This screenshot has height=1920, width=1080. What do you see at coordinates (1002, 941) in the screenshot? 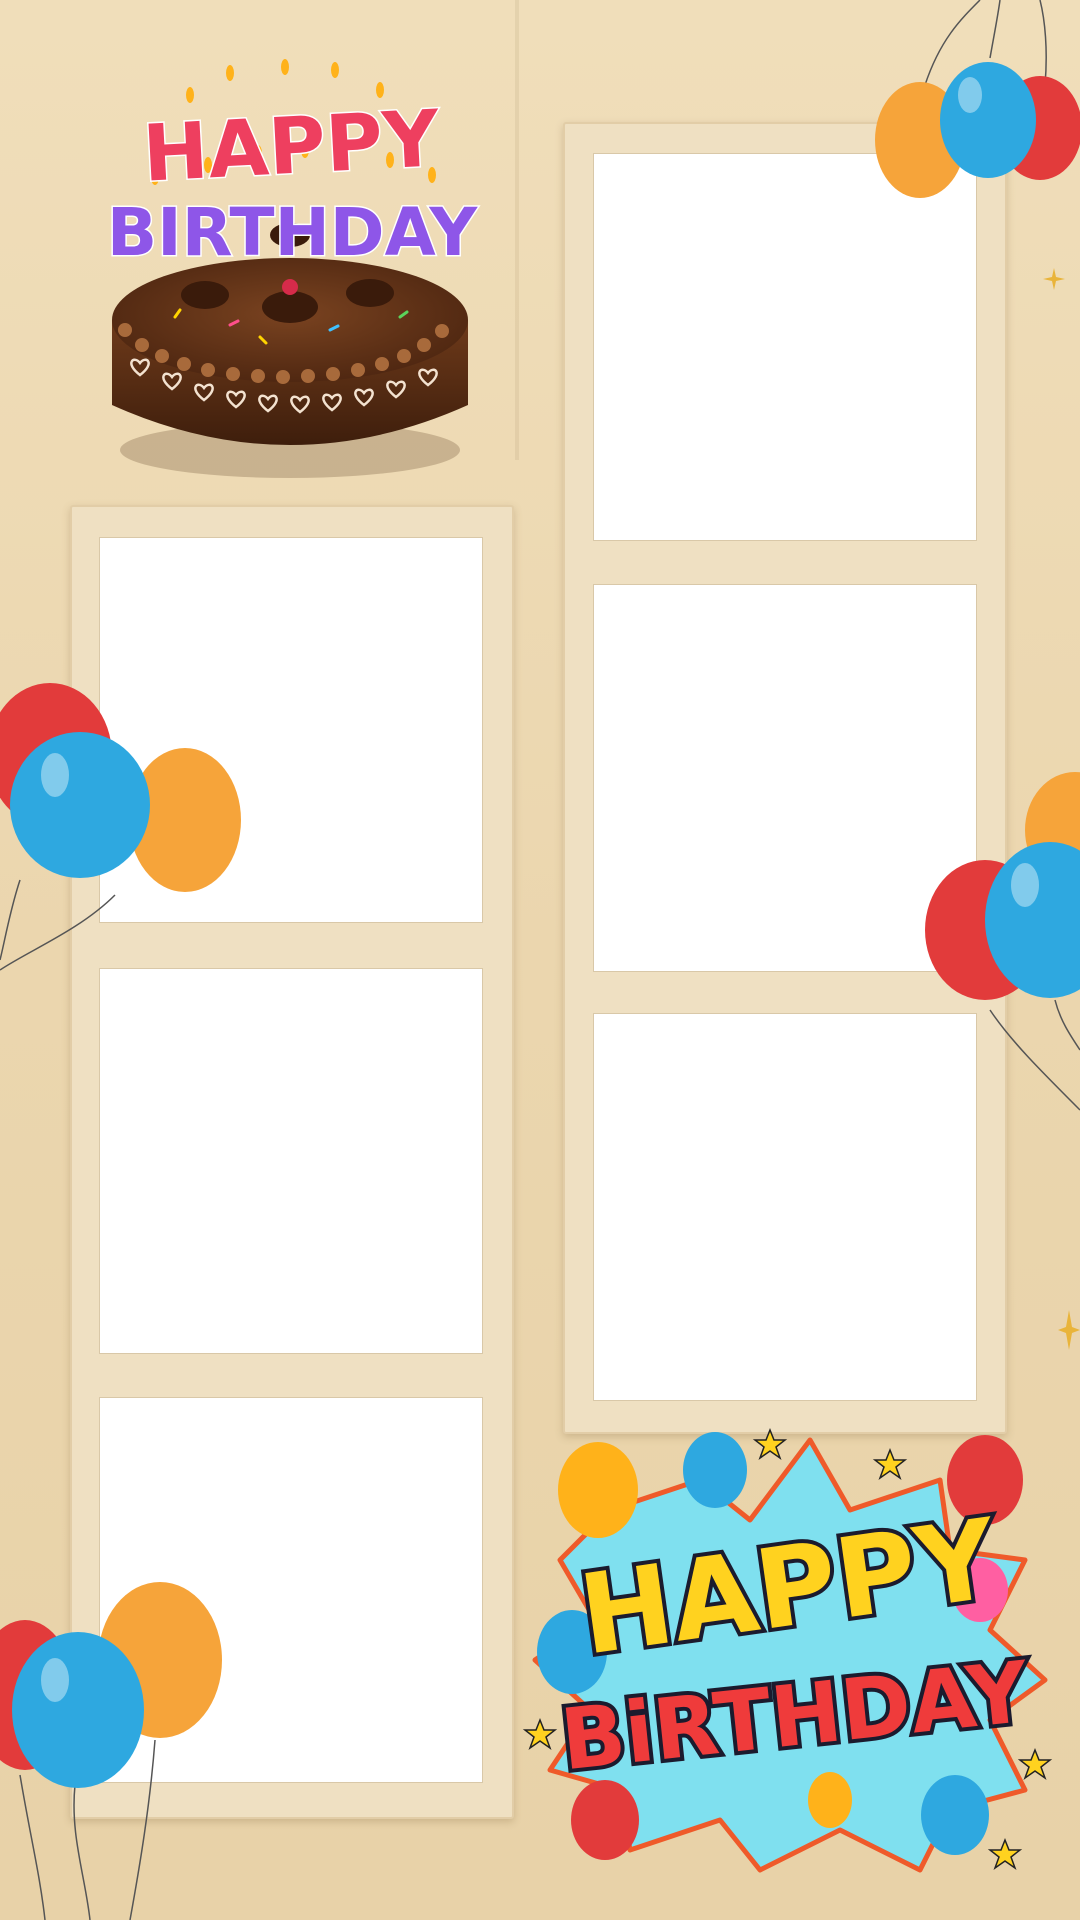
I see `balloons-right-middle` at bounding box center [1002, 941].